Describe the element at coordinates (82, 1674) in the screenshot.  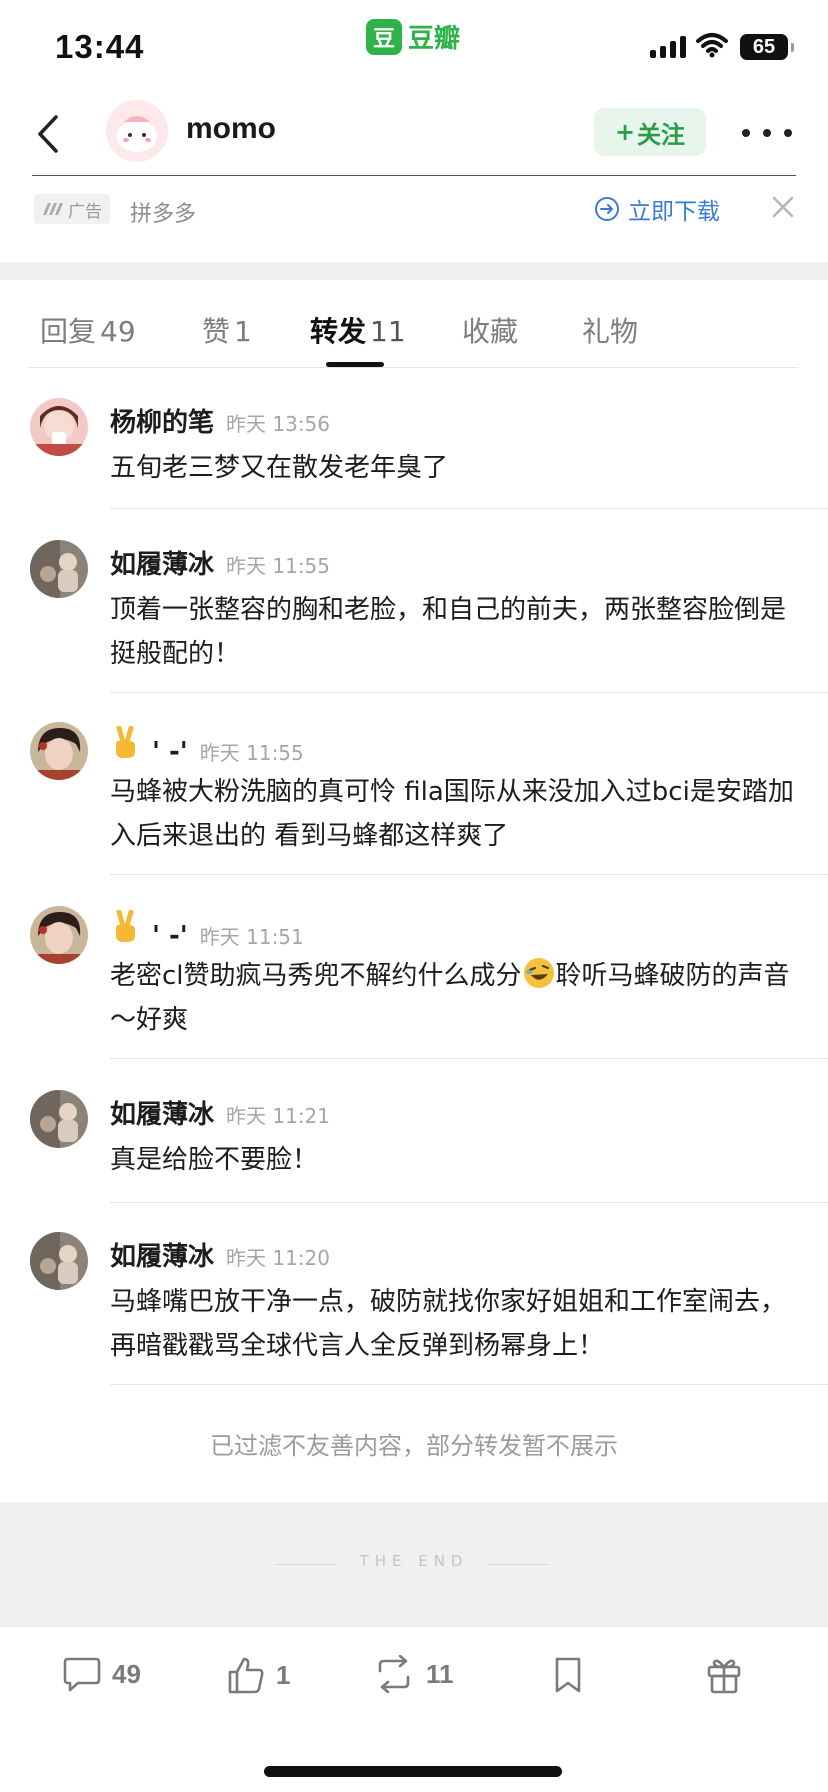
I see `comment-bubble-icon` at that location.